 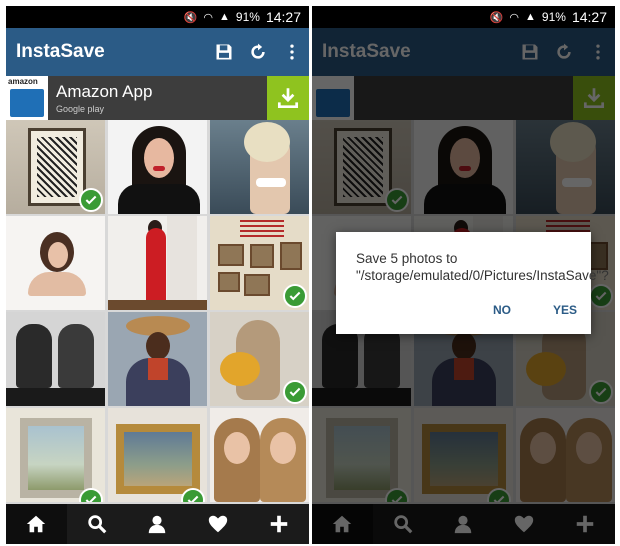 I want to click on heart-icon, so click(x=218, y=524).